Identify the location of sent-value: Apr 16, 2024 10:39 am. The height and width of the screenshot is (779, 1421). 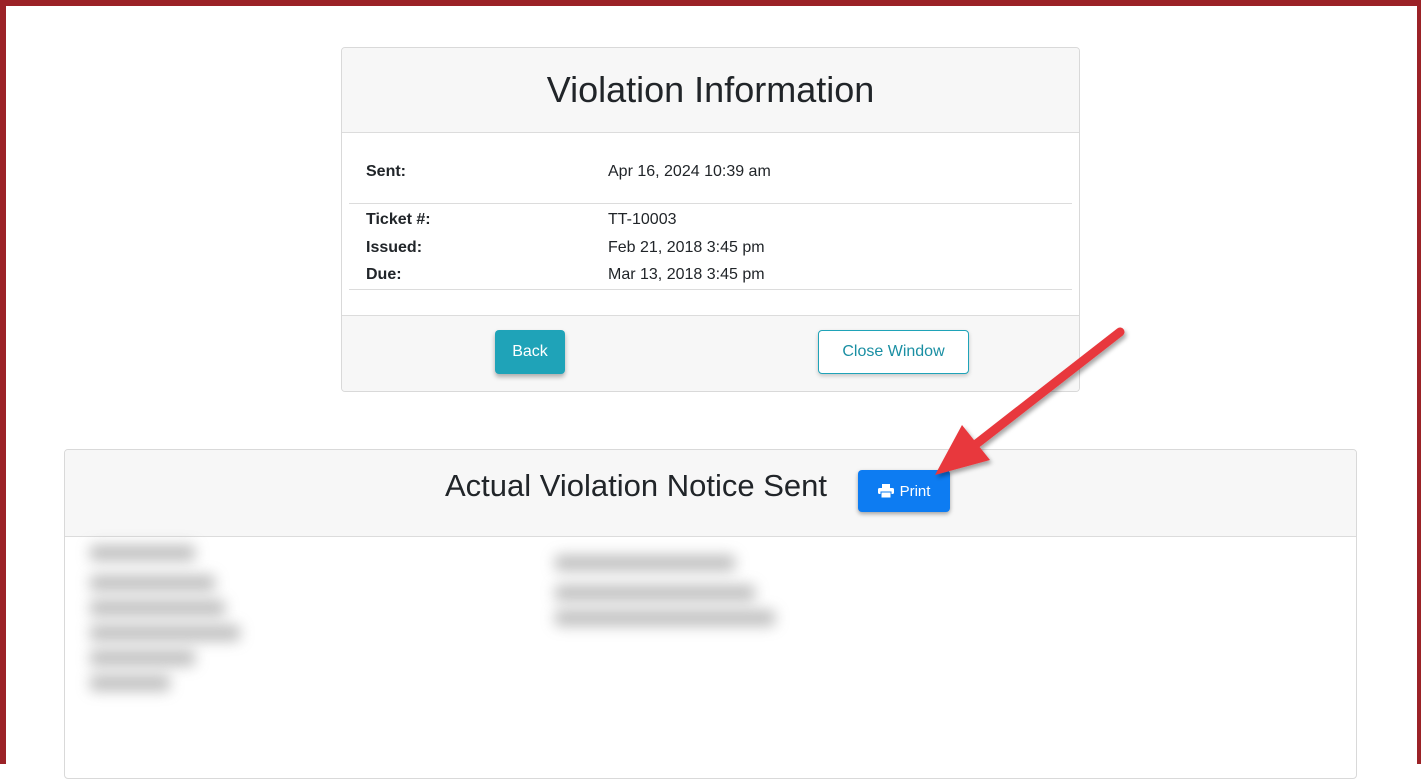
(689, 171).